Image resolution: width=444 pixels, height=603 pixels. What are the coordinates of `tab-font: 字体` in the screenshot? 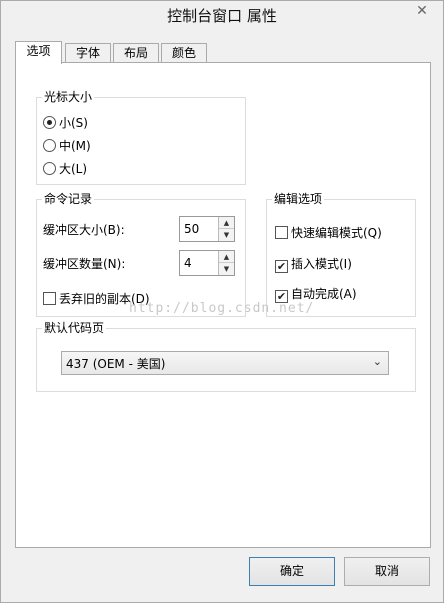 It's located at (88, 53).